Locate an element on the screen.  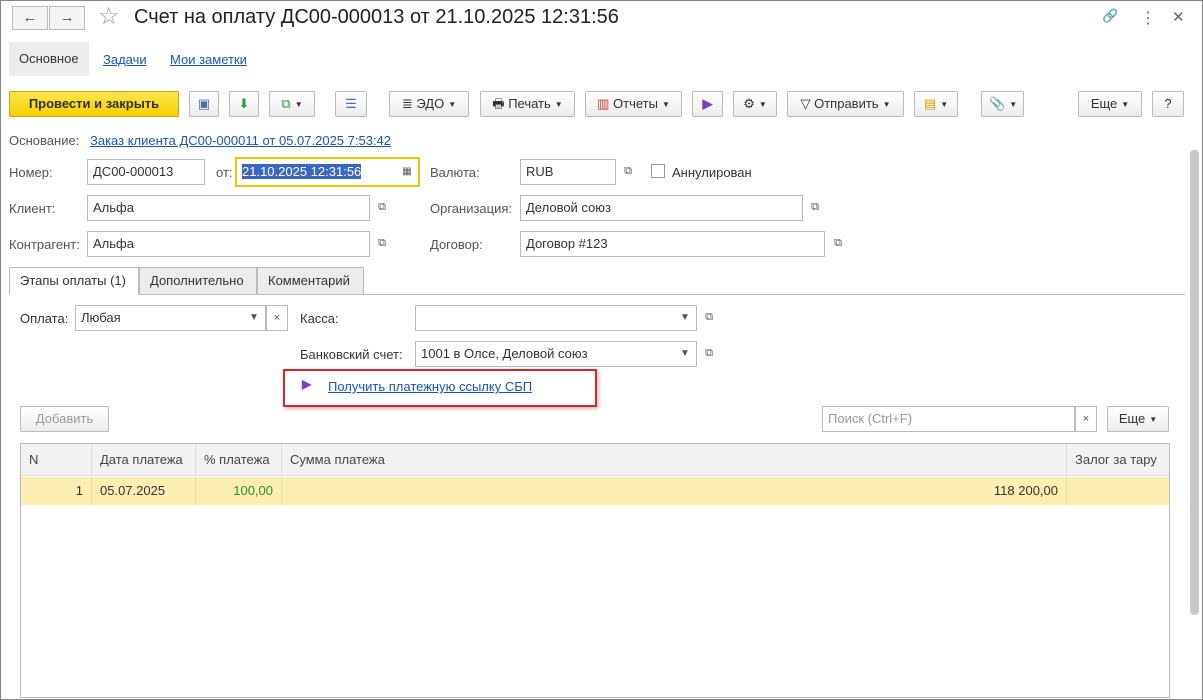
column-header-date: Дата платежа is located at coordinates (144, 460).